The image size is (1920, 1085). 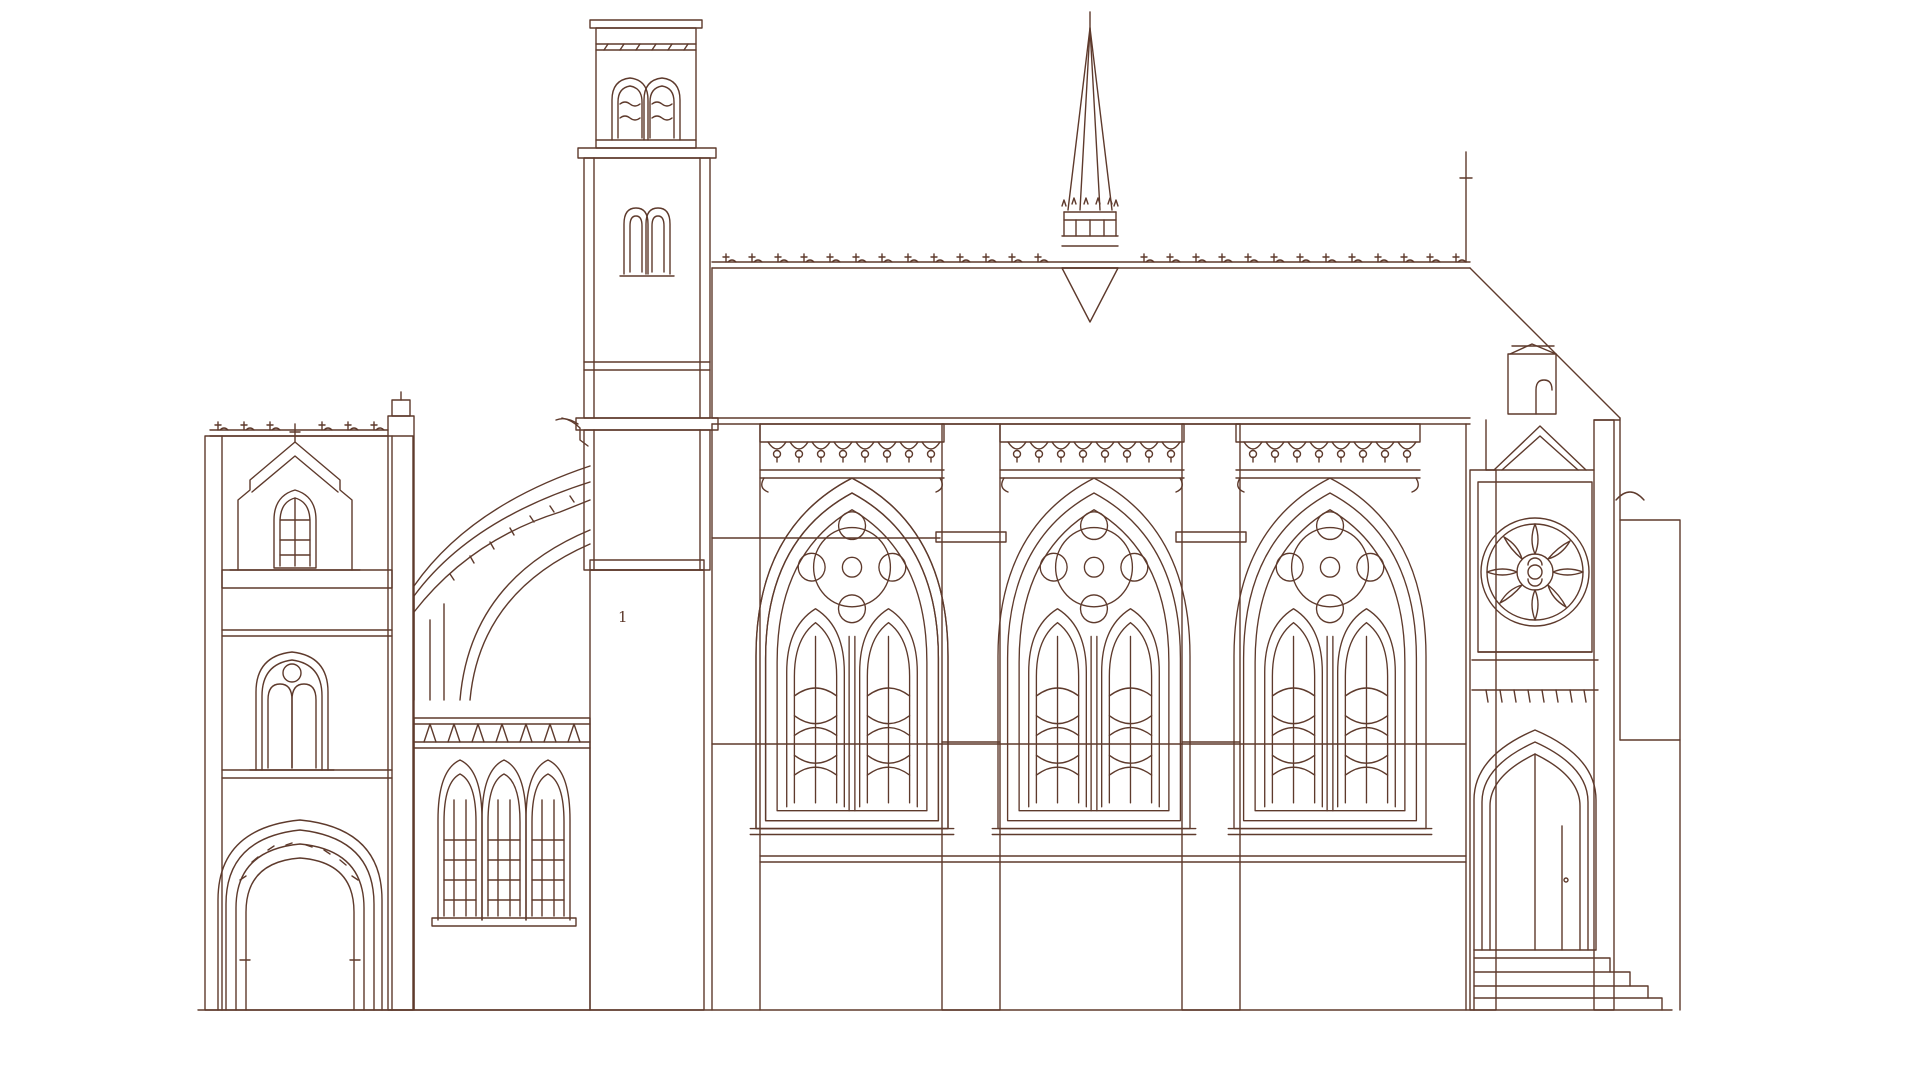 I want to click on entrance-door, so click(x=1535, y=840).